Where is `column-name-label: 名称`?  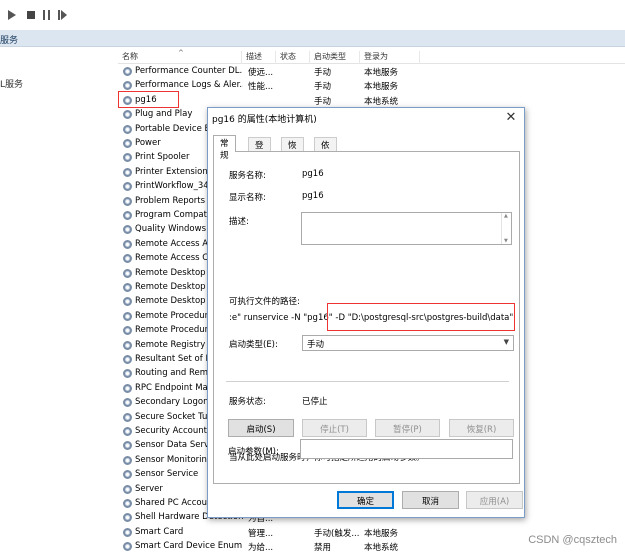
column-name-label: 名称 is located at coordinates (130, 56).